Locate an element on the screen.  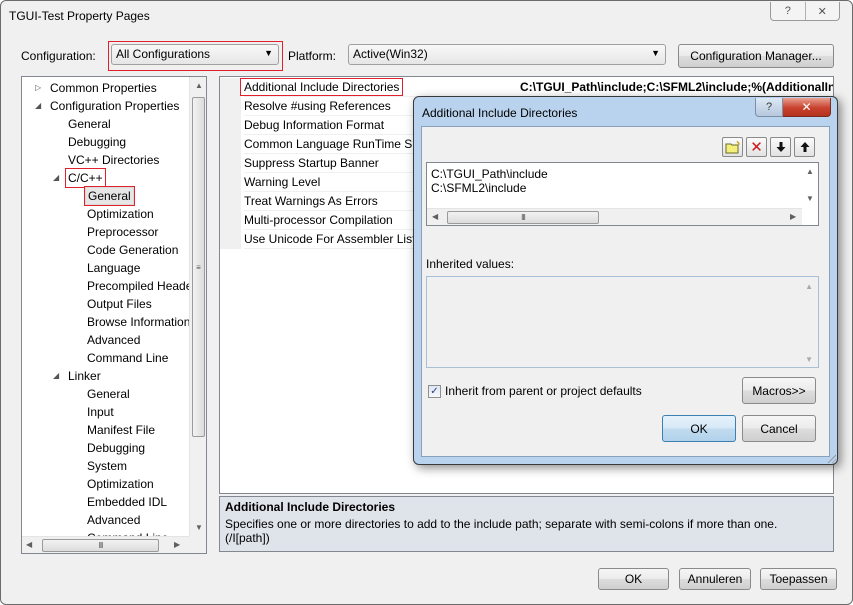
dialog-close-button: ✕ is located at coordinates (807, 107).